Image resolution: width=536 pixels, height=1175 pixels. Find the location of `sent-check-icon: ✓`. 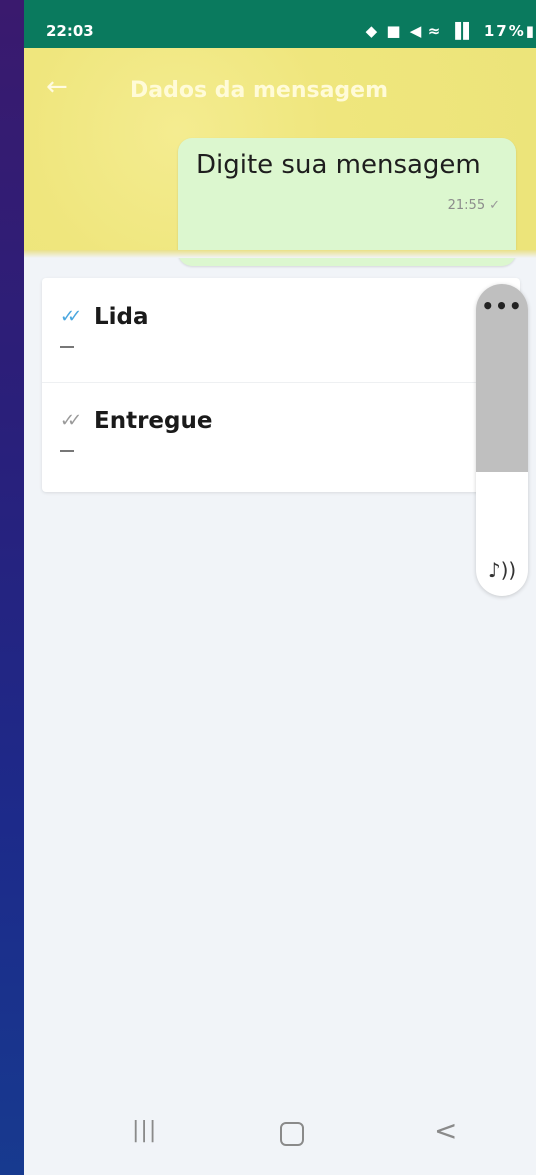

sent-check-icon: ✓ is located at coordinates (494, 205).